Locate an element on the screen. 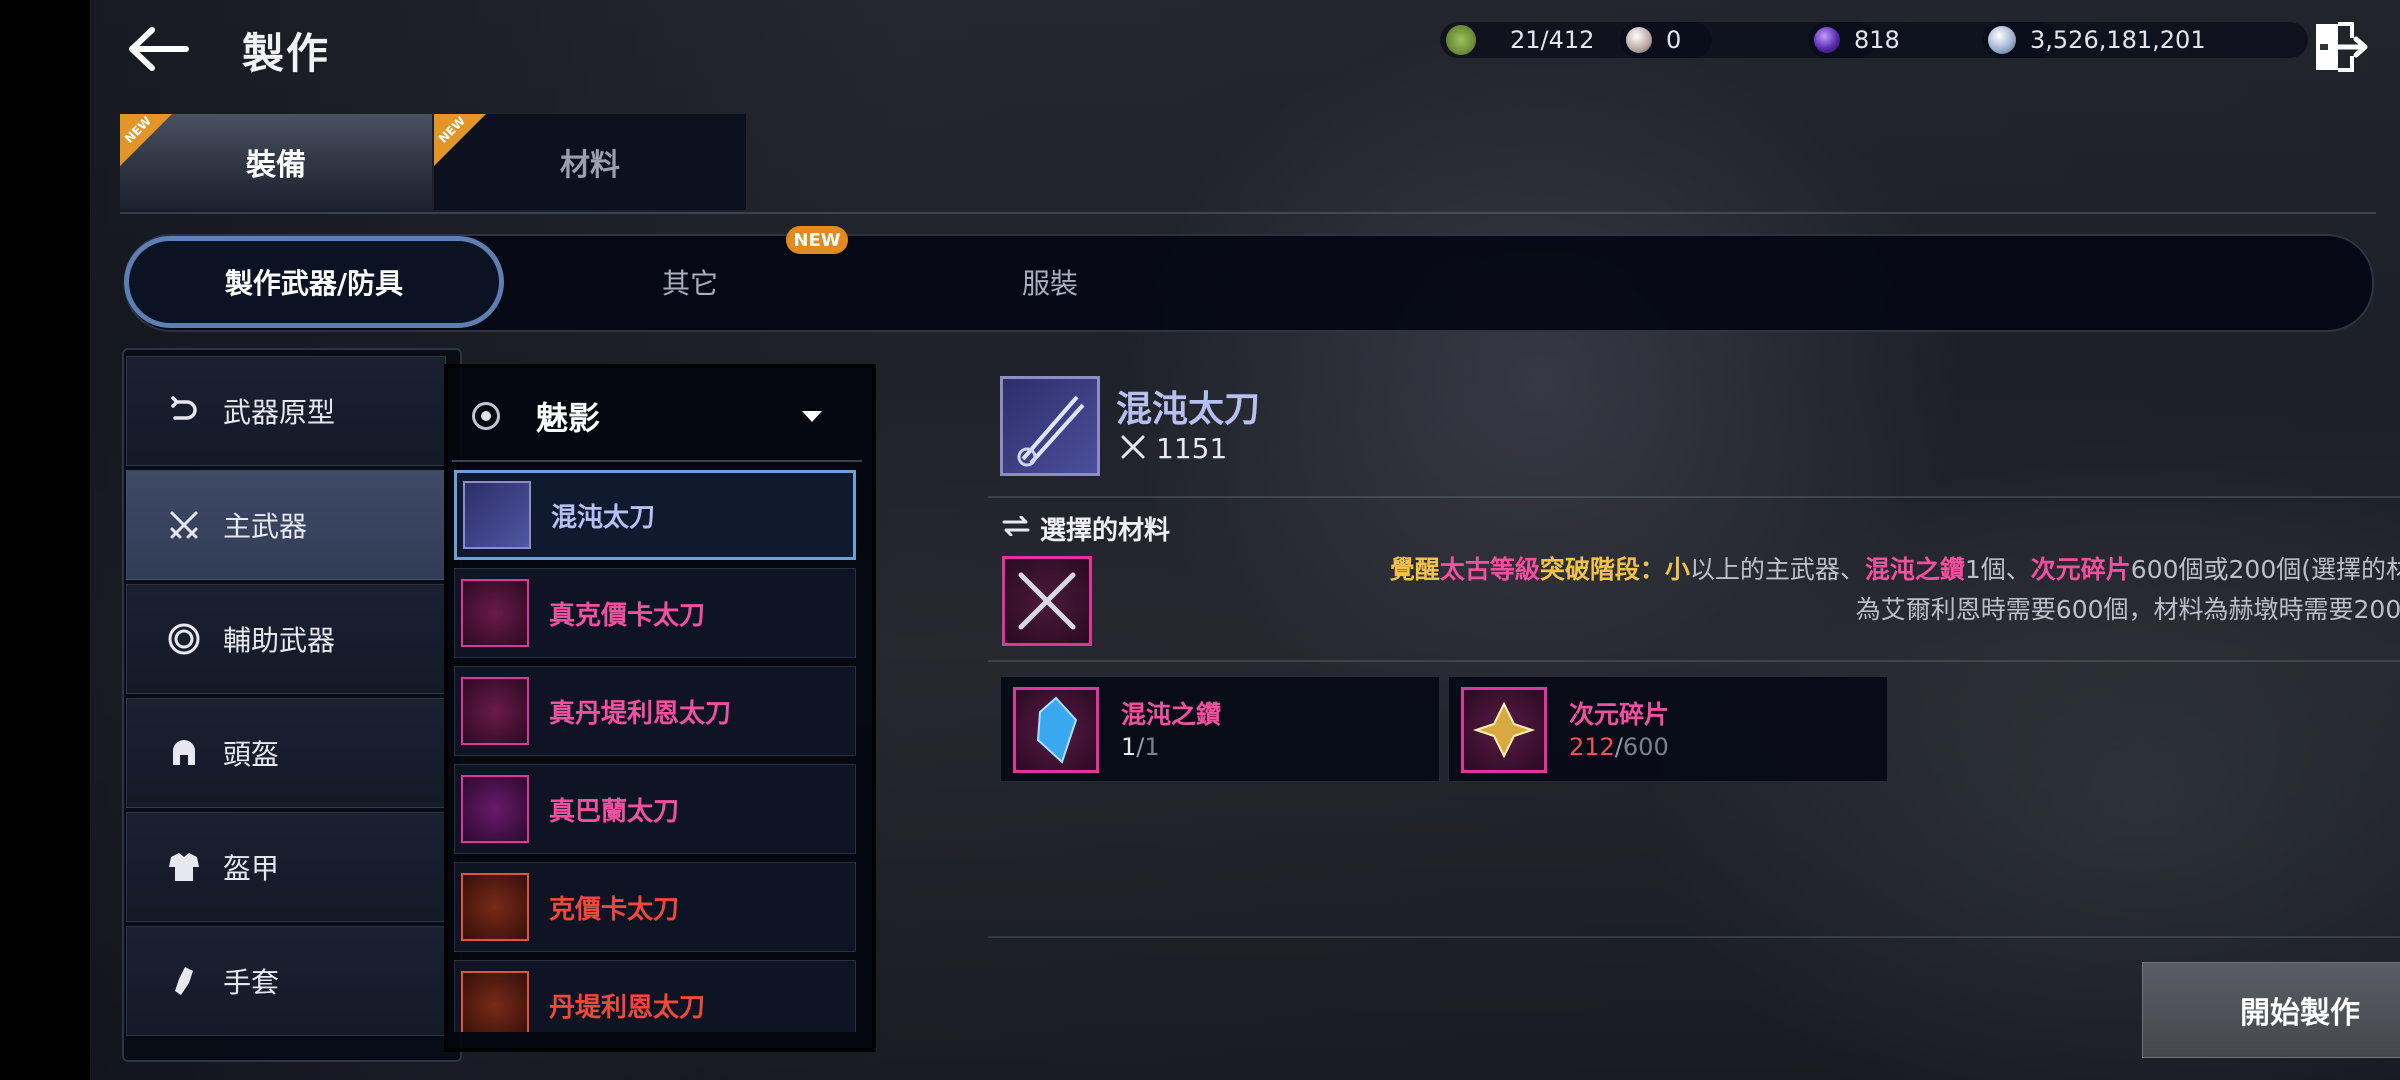 Image resolution: width=2400 pixels, height=1080 pixels. list-item: 真巴蘭太刀 is located at coordinates (655, 809).